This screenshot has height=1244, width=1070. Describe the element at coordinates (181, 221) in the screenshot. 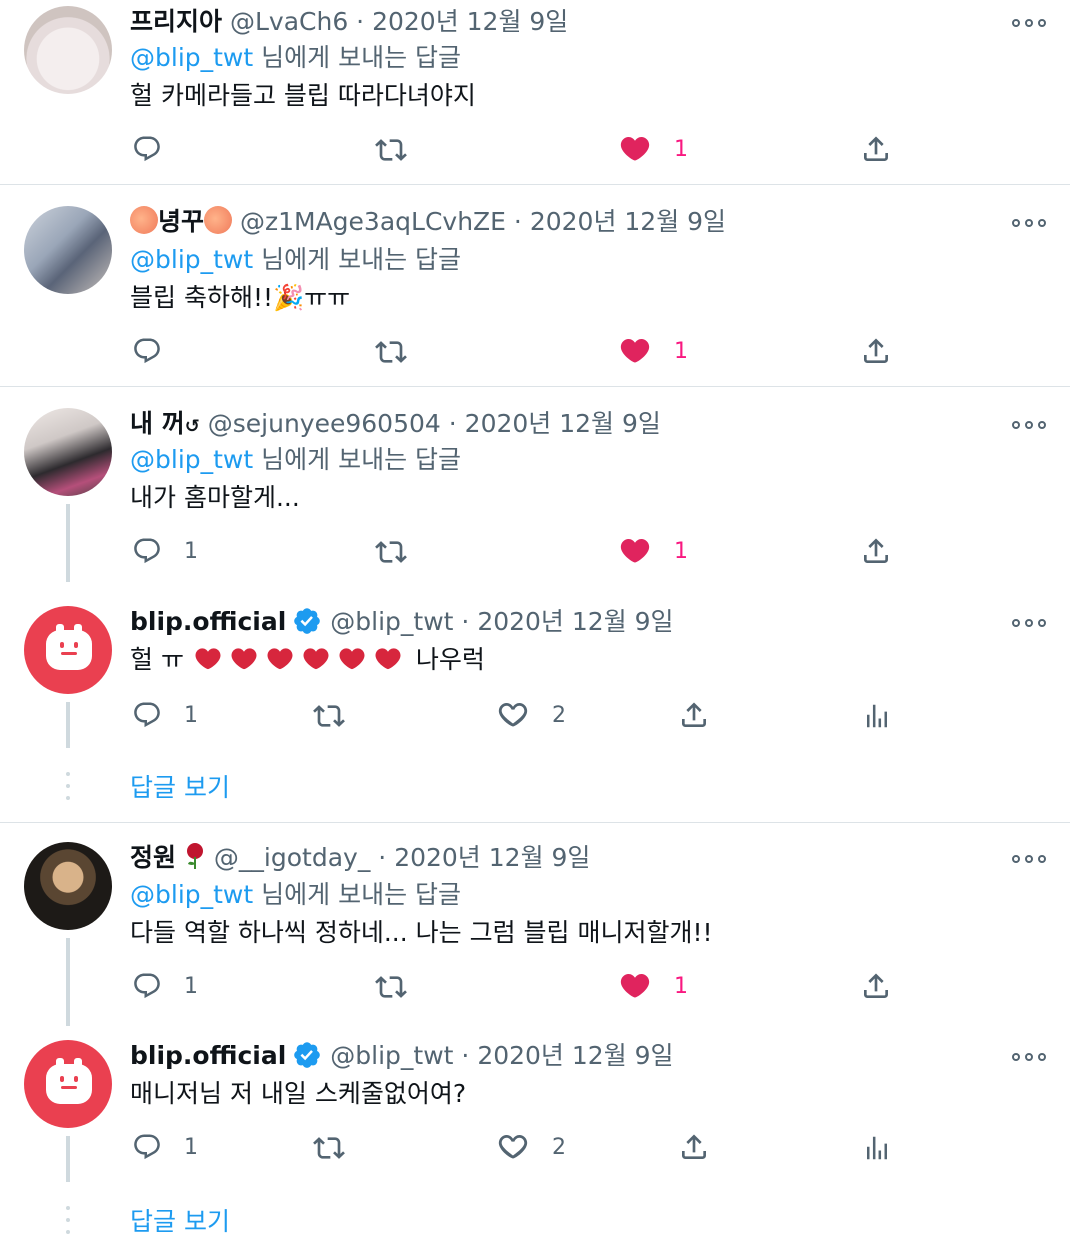

I see `display-name: 녕꾸` at that location.